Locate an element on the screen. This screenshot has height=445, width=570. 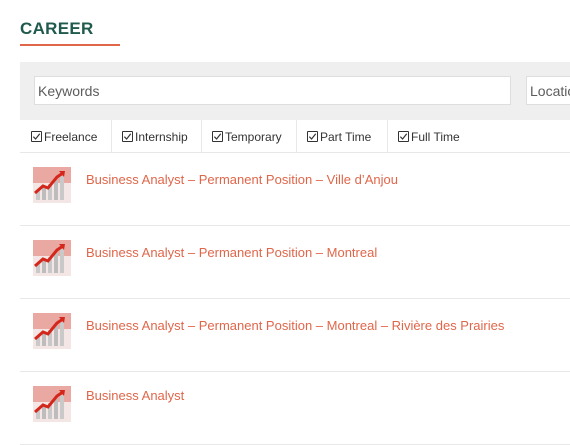
job-title-link: Business Analyst is located at coordinates (135, 395).